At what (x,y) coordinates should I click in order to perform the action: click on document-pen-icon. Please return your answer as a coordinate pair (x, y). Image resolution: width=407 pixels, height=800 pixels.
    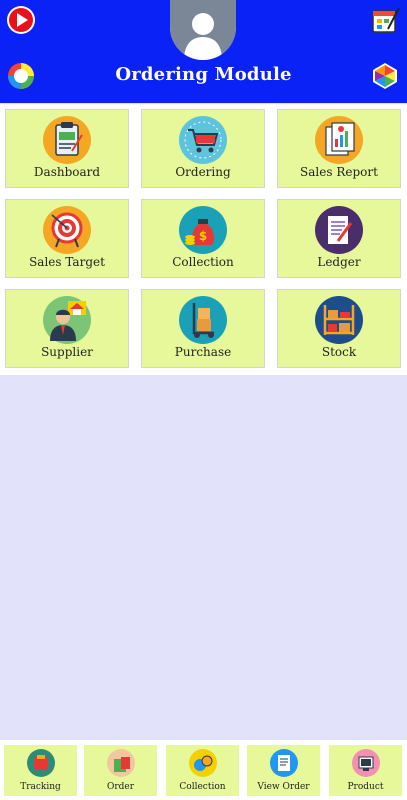
    Looking at the image, I should click on (339, 230).